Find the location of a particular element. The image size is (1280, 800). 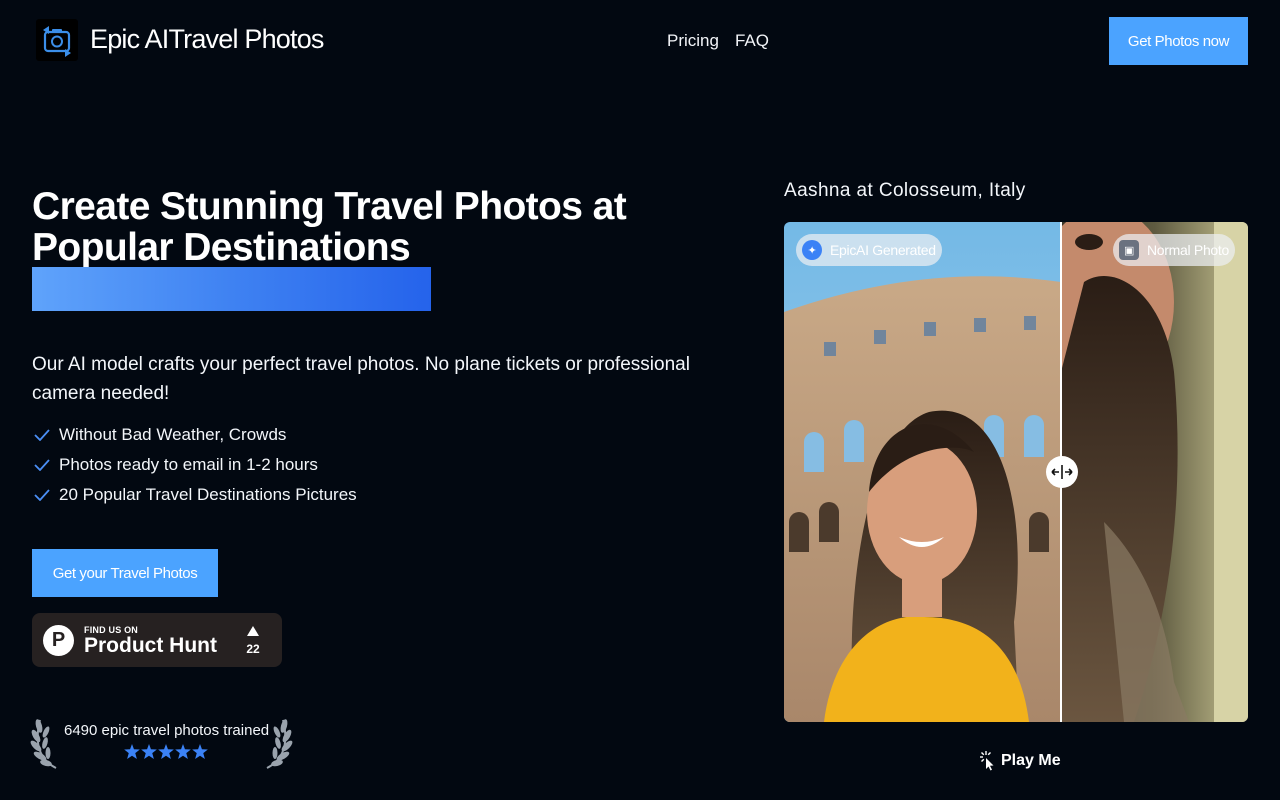

title-highlight-bar is located at coordinates (231, 289).